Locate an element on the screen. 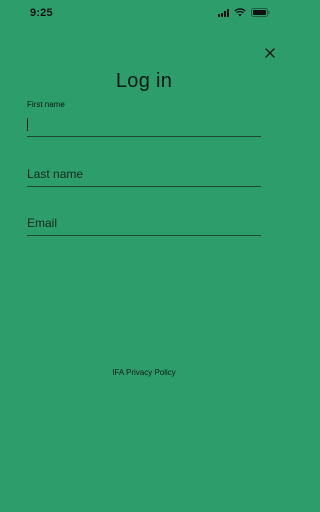  battery-icon is located at coordinates (260, 12).